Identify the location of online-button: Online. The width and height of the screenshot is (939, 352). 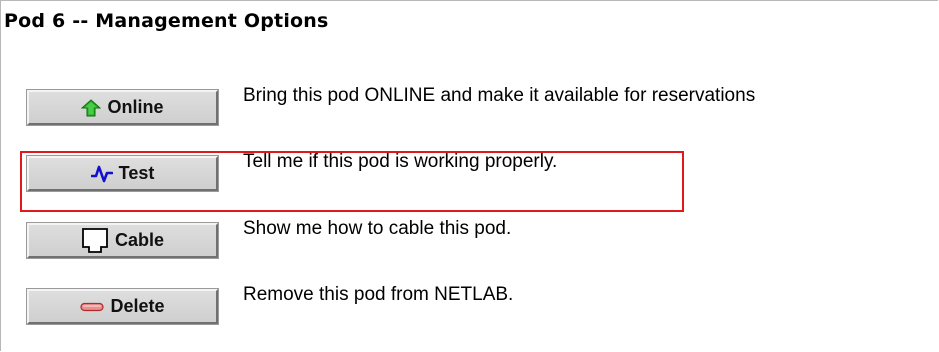
(122, 107).